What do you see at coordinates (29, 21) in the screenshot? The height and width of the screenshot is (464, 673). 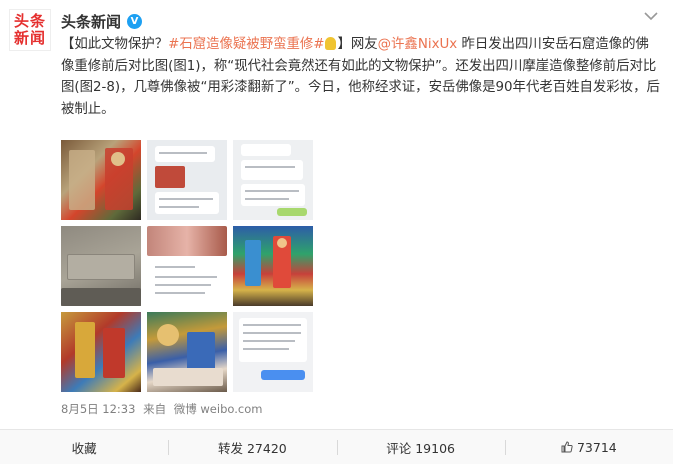 I see `avatar-text-line1: 头条` at bounding box center [29, 21].